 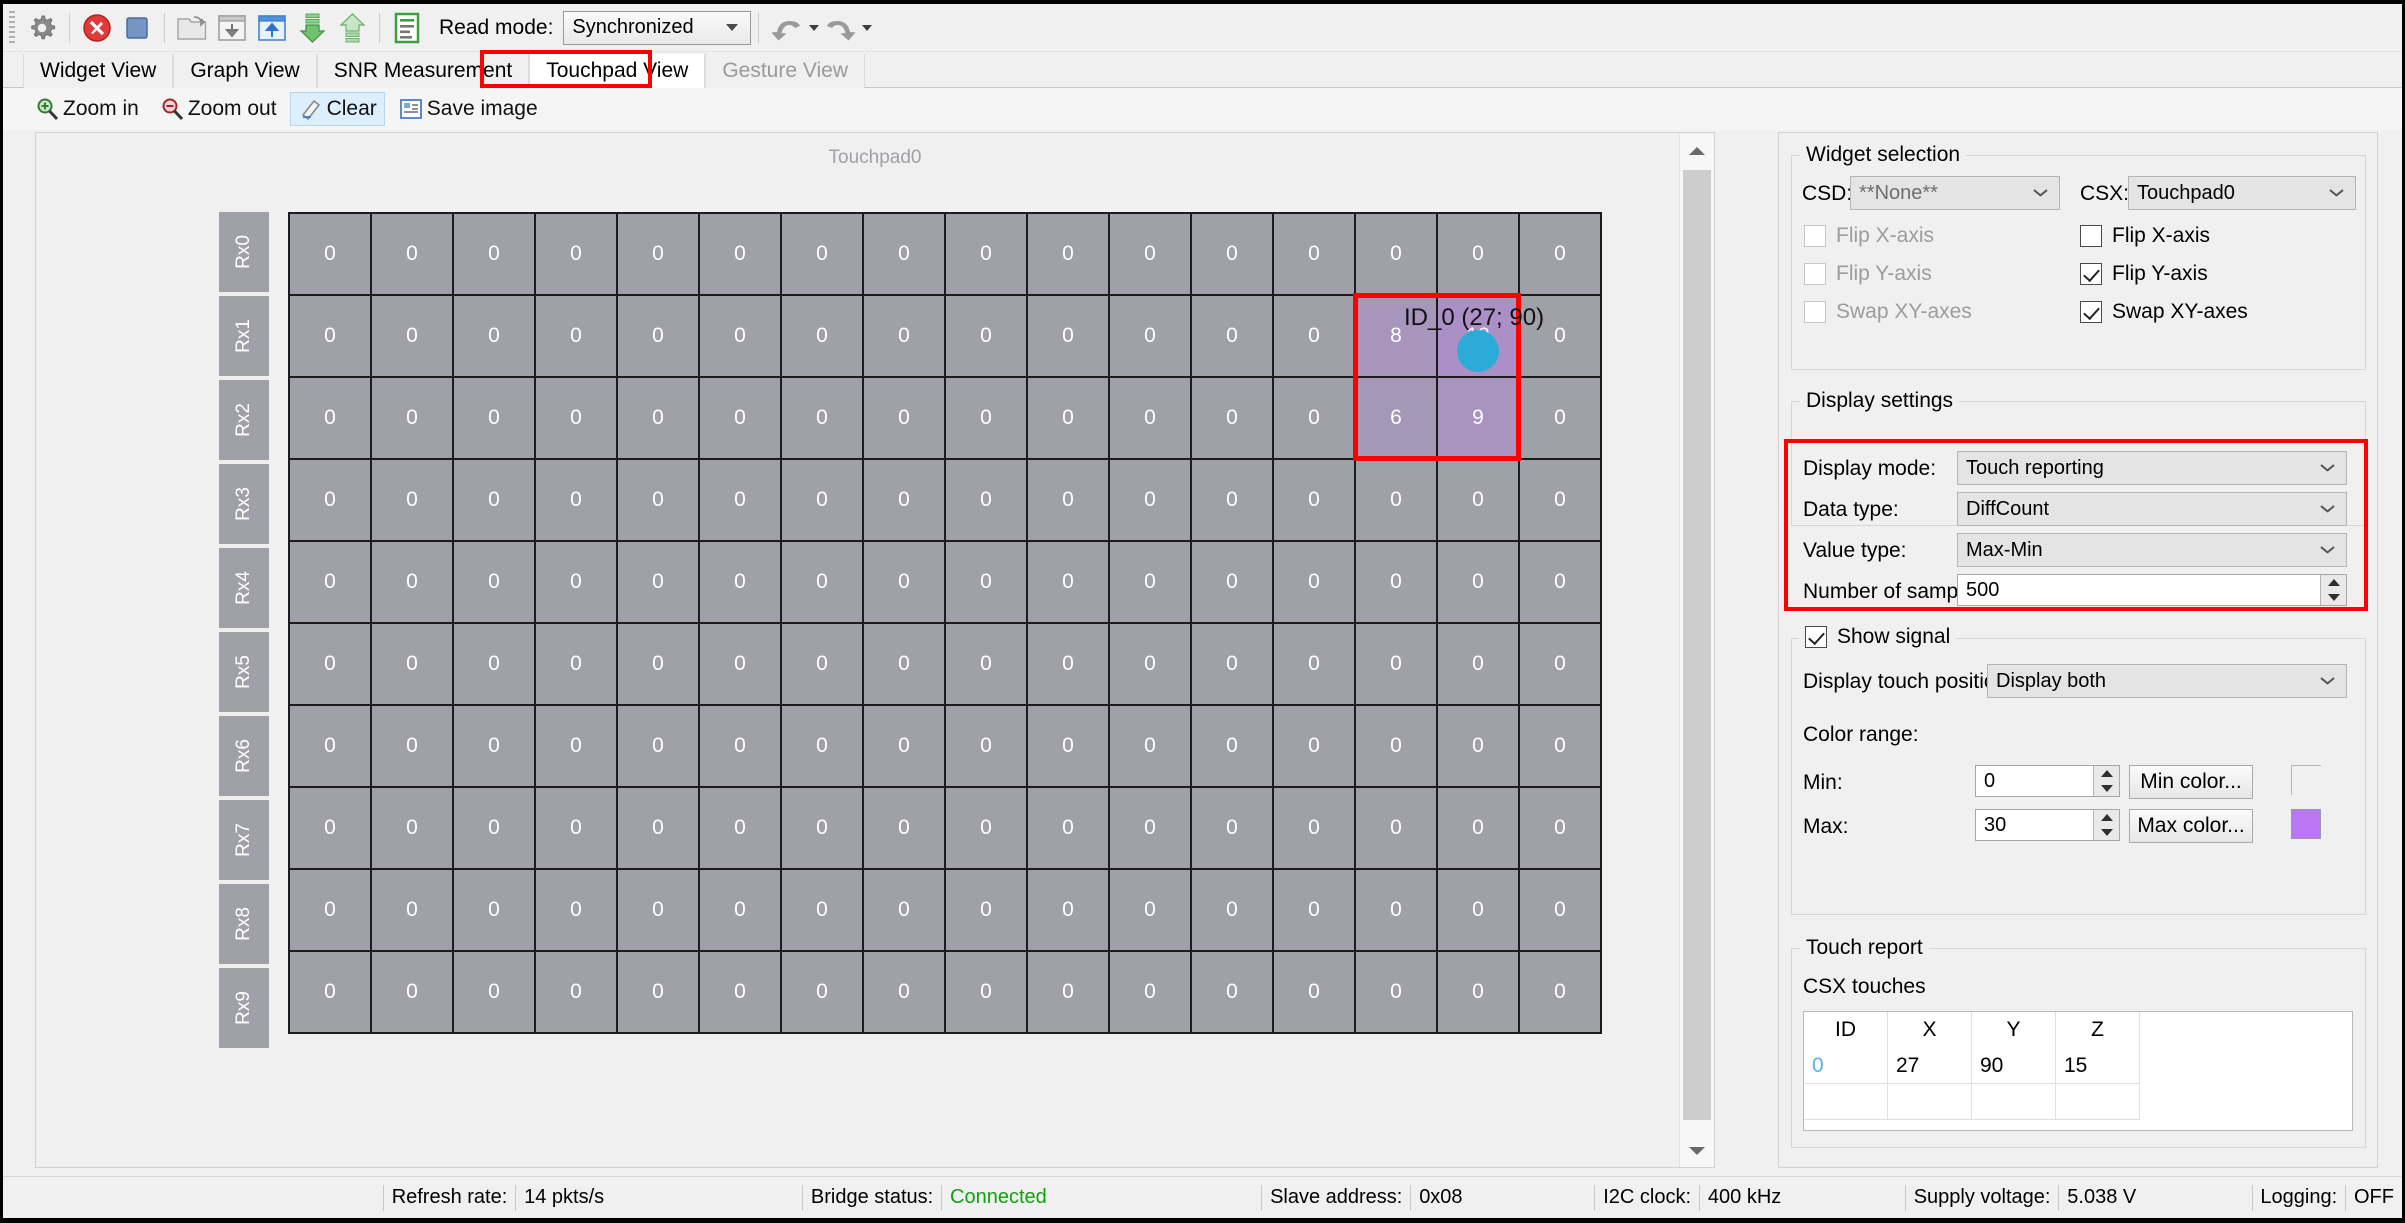 What do you see at coordinates (423, 71) in the screenshot?
I see `tab-snr-measurement: SNR Measurement` at bounding box center [423, 71].